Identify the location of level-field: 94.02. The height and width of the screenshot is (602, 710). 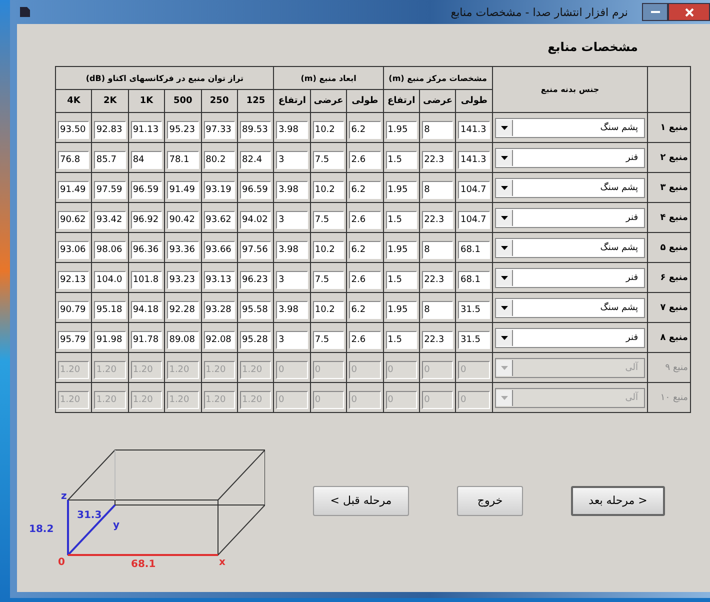
(256, 219).